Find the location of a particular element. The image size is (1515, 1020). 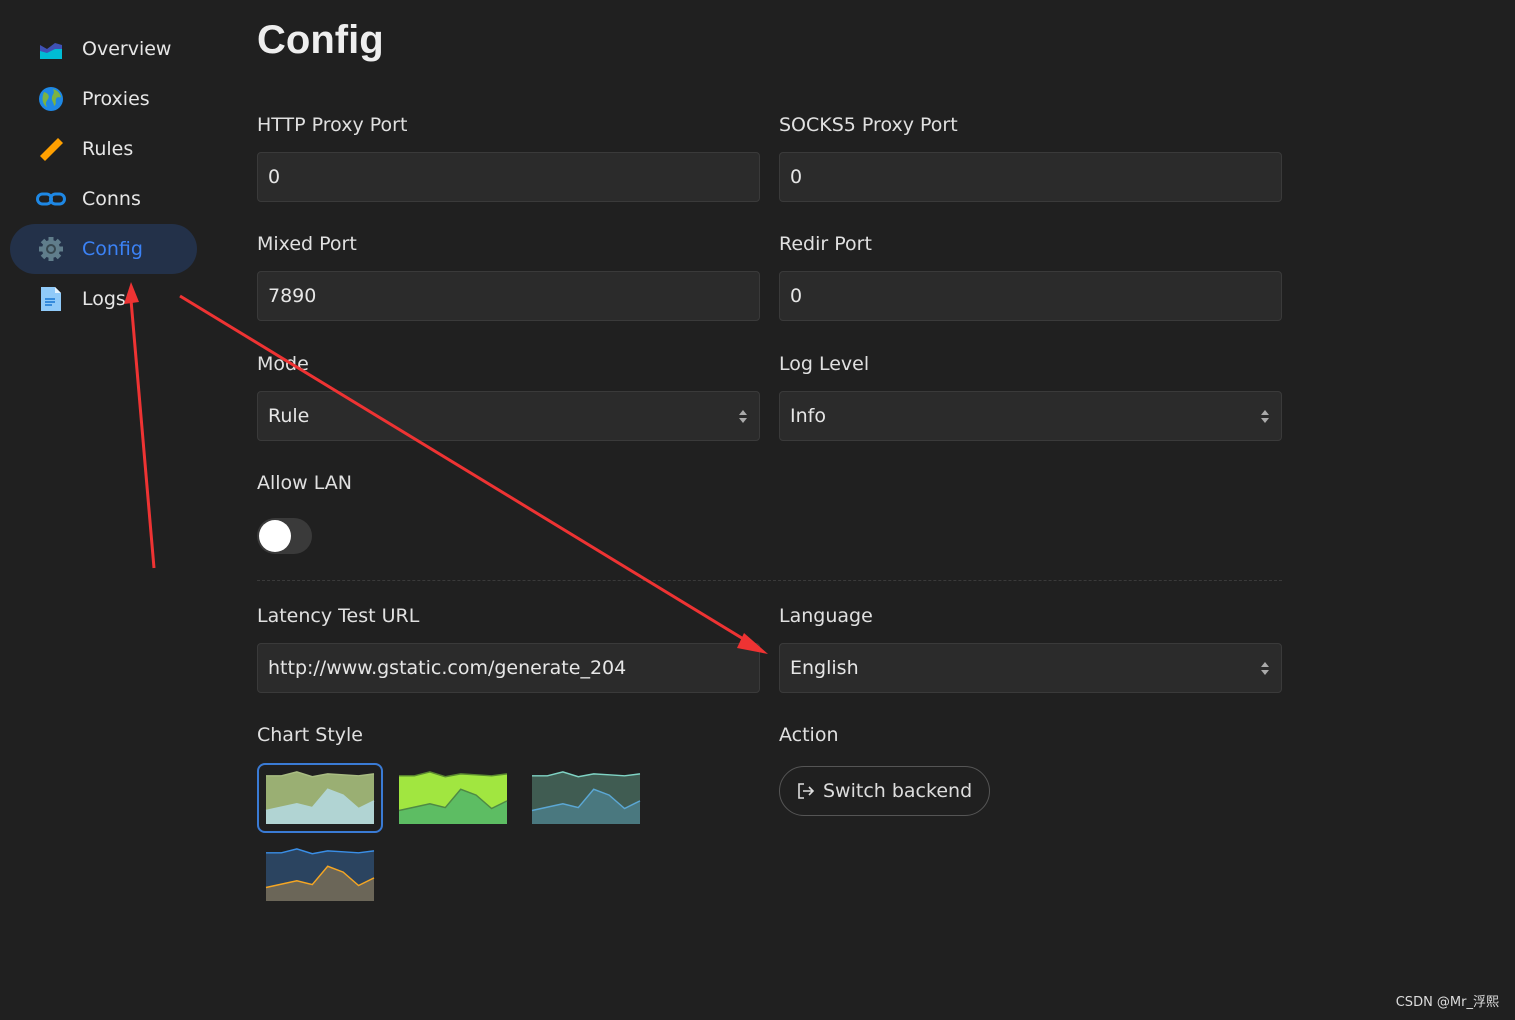

field-label: Chart Style is located at coordinates (310, 735).